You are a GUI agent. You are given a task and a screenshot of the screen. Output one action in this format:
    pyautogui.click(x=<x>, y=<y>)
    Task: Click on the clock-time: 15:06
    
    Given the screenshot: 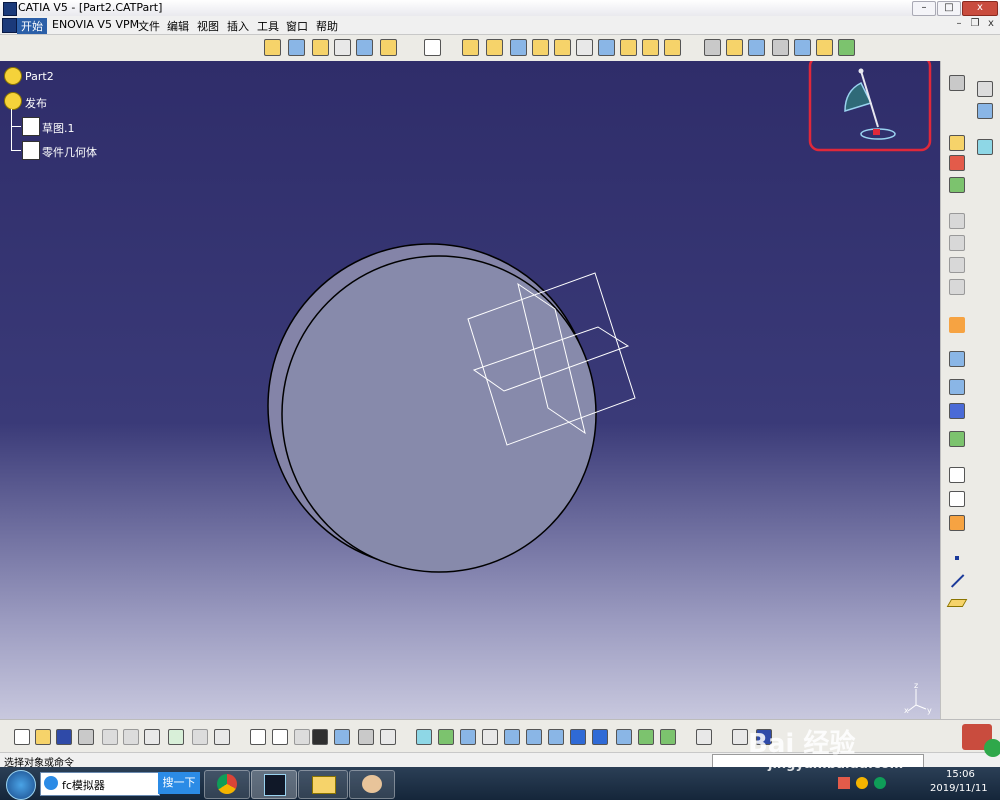 What is the action you would take?
    pyautogui.click(x=960, y=774)
    